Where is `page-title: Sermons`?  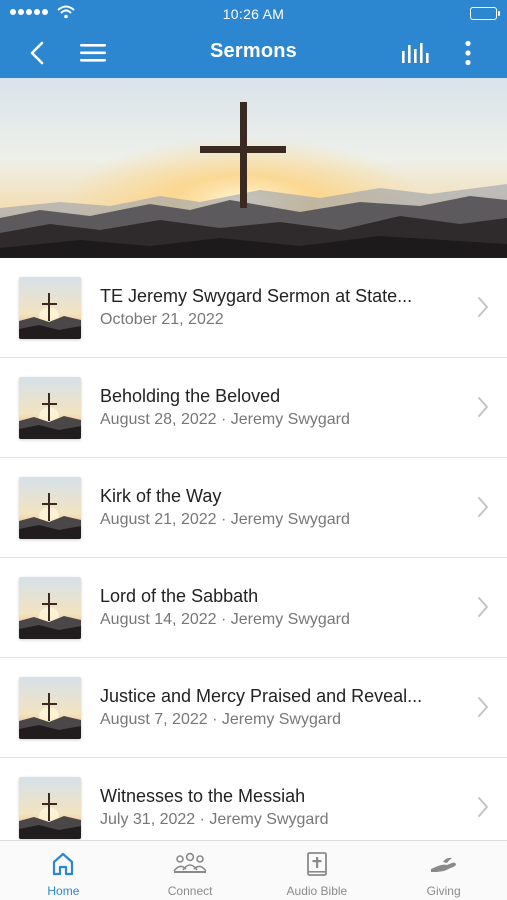
page-title: Sermons is located at coordinates (253, 51).